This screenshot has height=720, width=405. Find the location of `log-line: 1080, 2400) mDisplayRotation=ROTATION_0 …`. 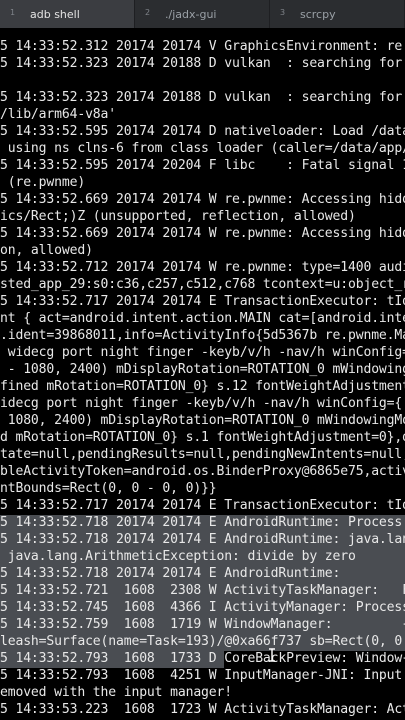

log-line: 1080, 2400) mDisplayRotation=ROTATION_0 … is located at coordinates (202, 420).